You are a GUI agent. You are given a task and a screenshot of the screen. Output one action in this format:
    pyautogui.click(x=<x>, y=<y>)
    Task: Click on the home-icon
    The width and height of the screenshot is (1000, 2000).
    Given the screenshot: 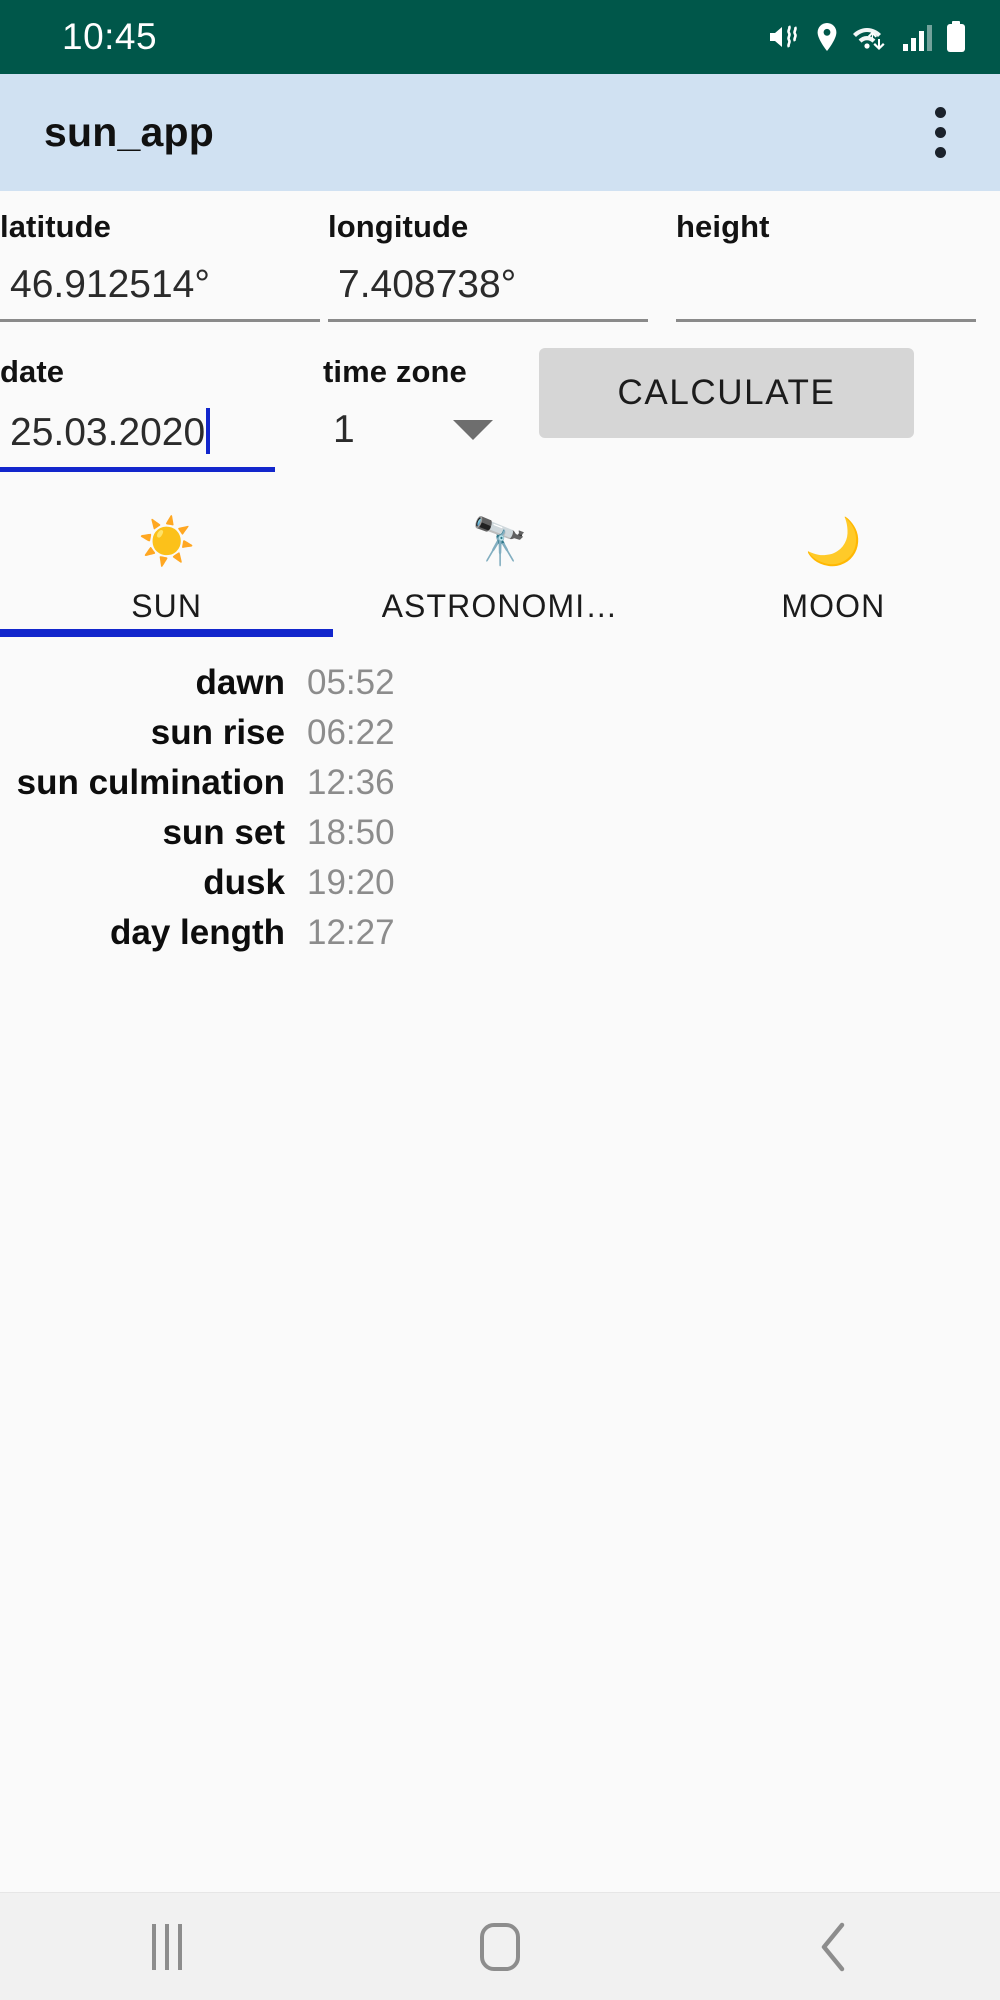 What is the action you would take?
    pyautogui.click(x=499, y=1946)
    